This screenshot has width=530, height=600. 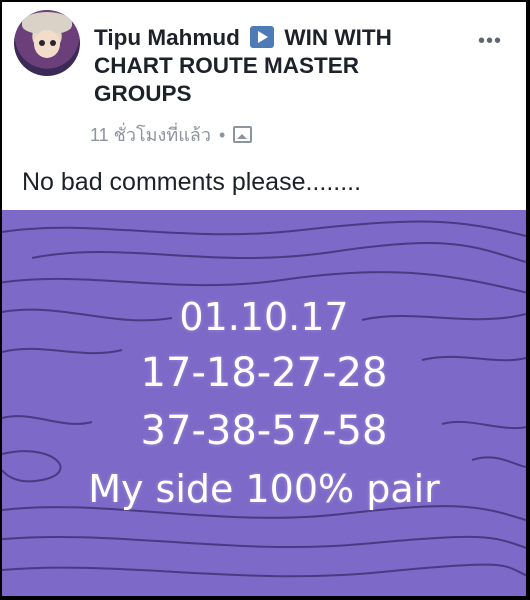 What do you see at coordinates (264, 373) in the screenshot?
I see `image-numbers-1: 17-18-27-28` at bounding box center [264, 373].